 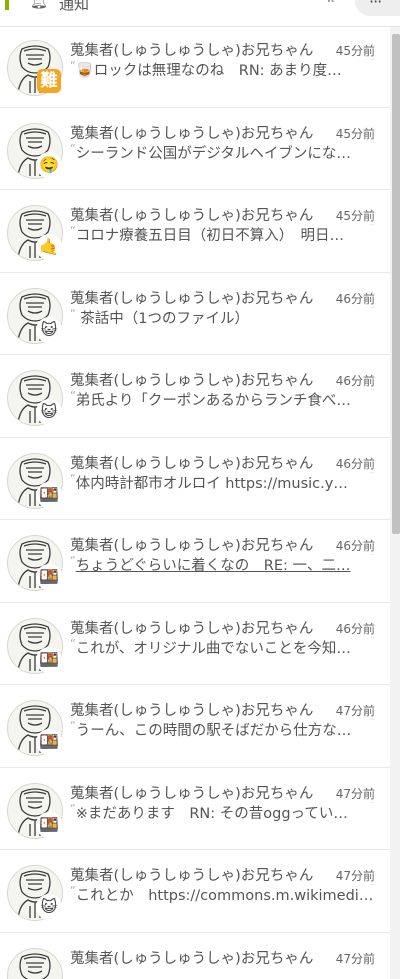 I want to click on avatar-illustration, so click(x=35, y=965).